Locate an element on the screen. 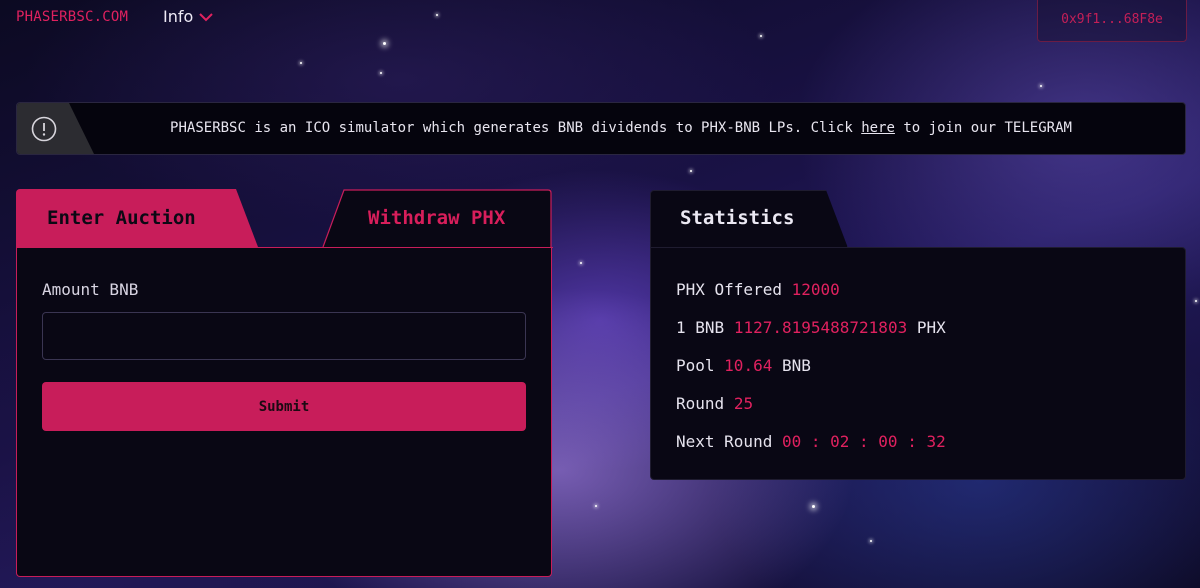 This screenshot has width=1200, height=588. stat-label: Next Round is located at coordinates (724, 441).